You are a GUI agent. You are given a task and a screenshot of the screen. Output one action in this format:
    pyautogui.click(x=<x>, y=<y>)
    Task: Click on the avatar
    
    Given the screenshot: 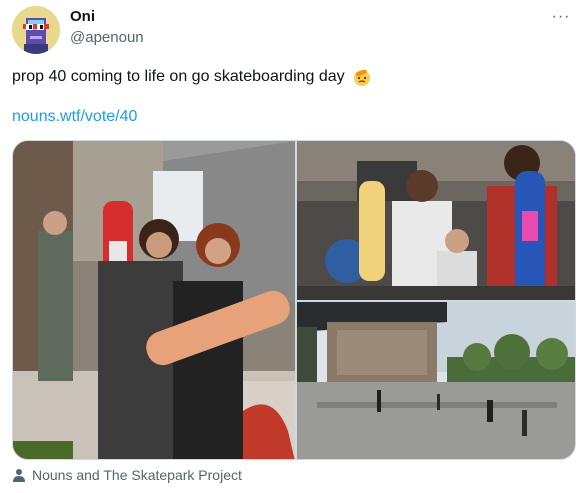 What is the action you would take?
    pyautogui.click(x=36, y=30)
    